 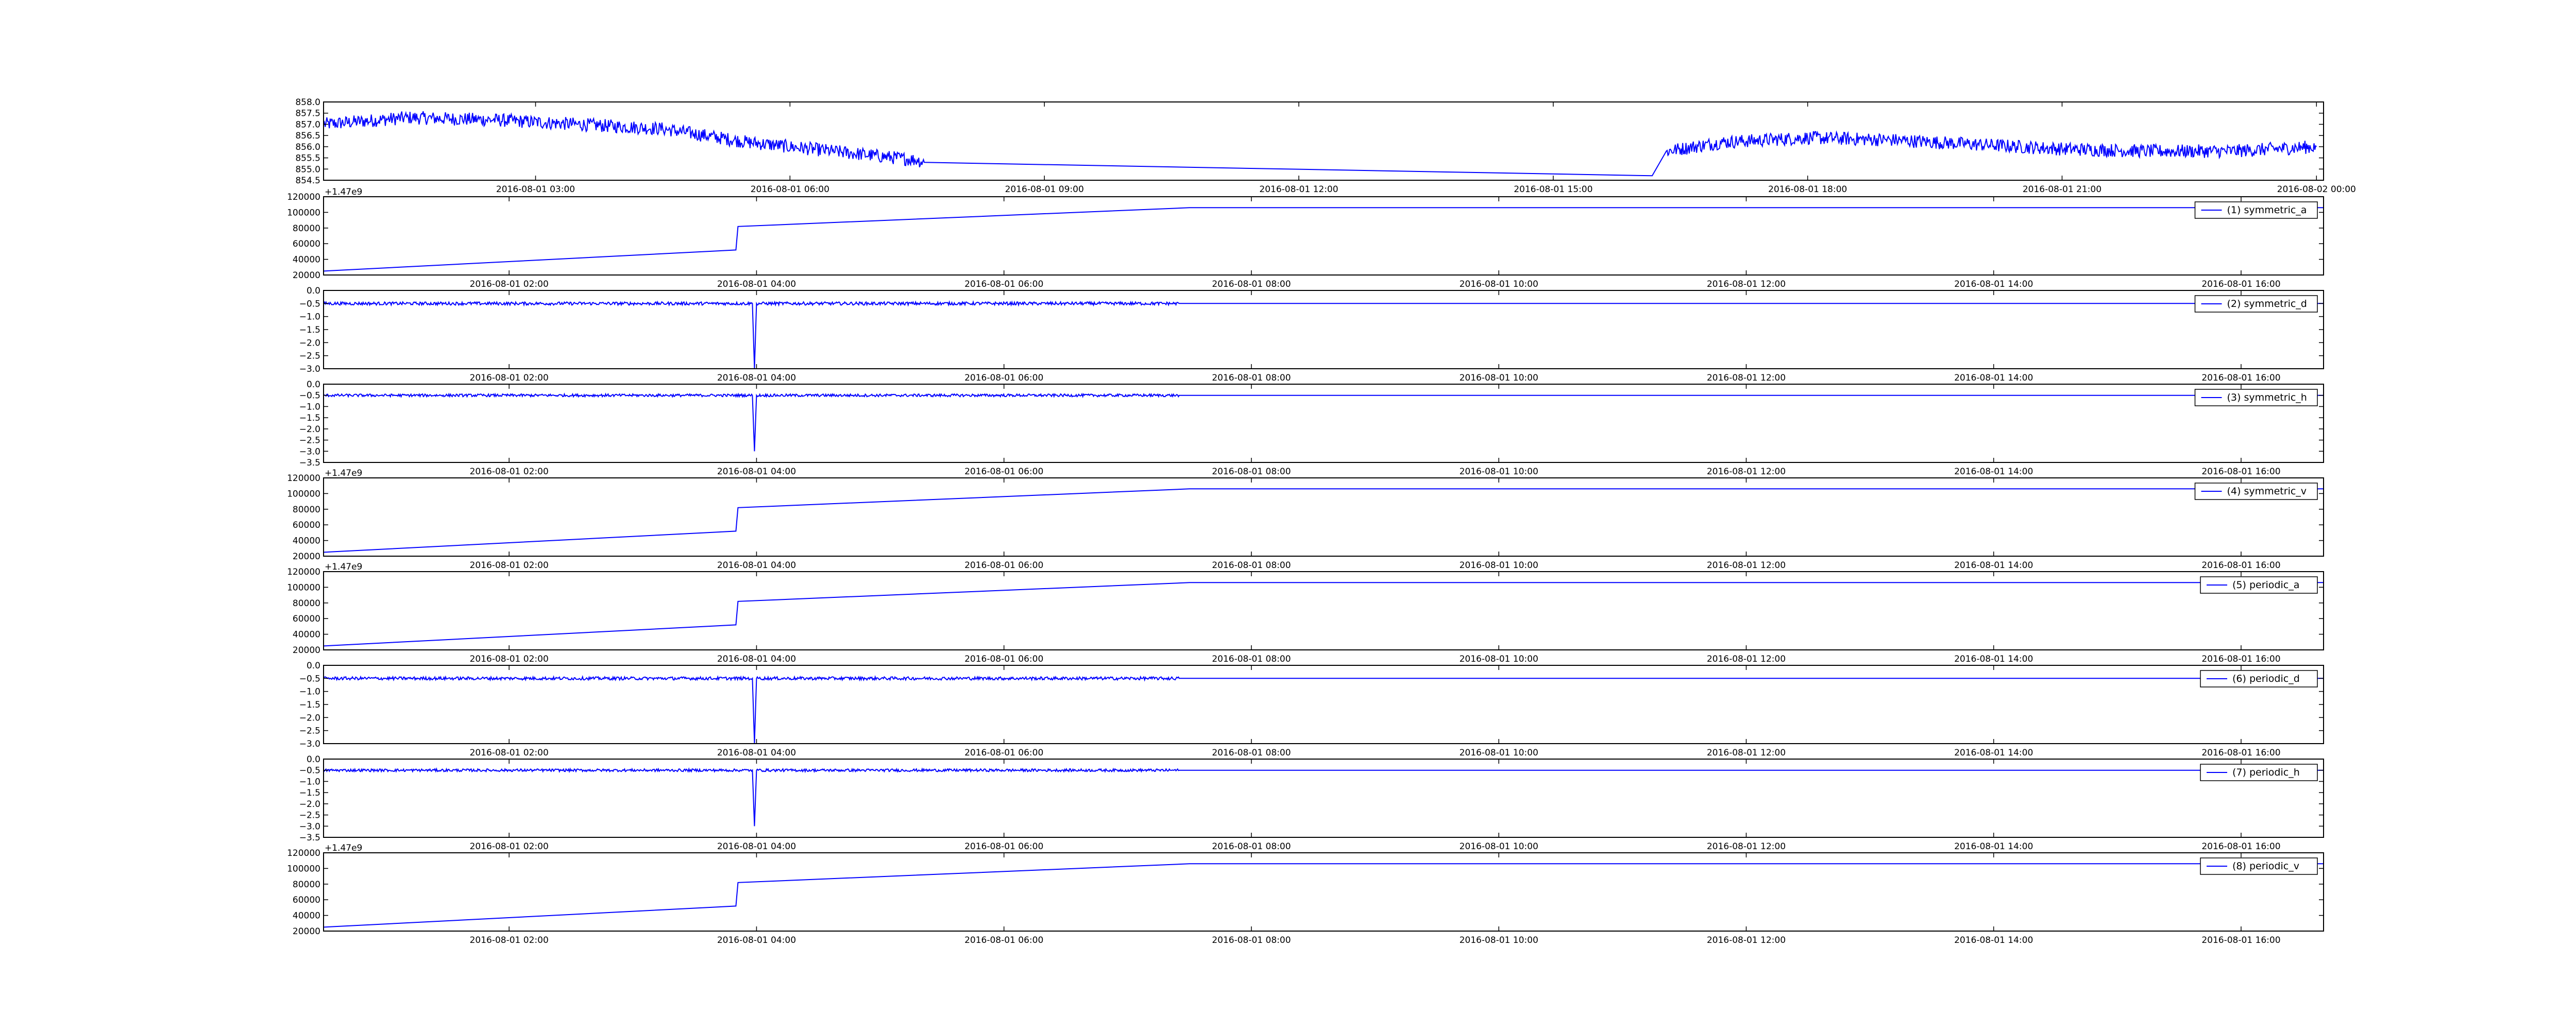 What do you see at coordinates (309, 369) in the screenshot?
I see `y-tick-label: −3.0` at bounding box center [309, 369].